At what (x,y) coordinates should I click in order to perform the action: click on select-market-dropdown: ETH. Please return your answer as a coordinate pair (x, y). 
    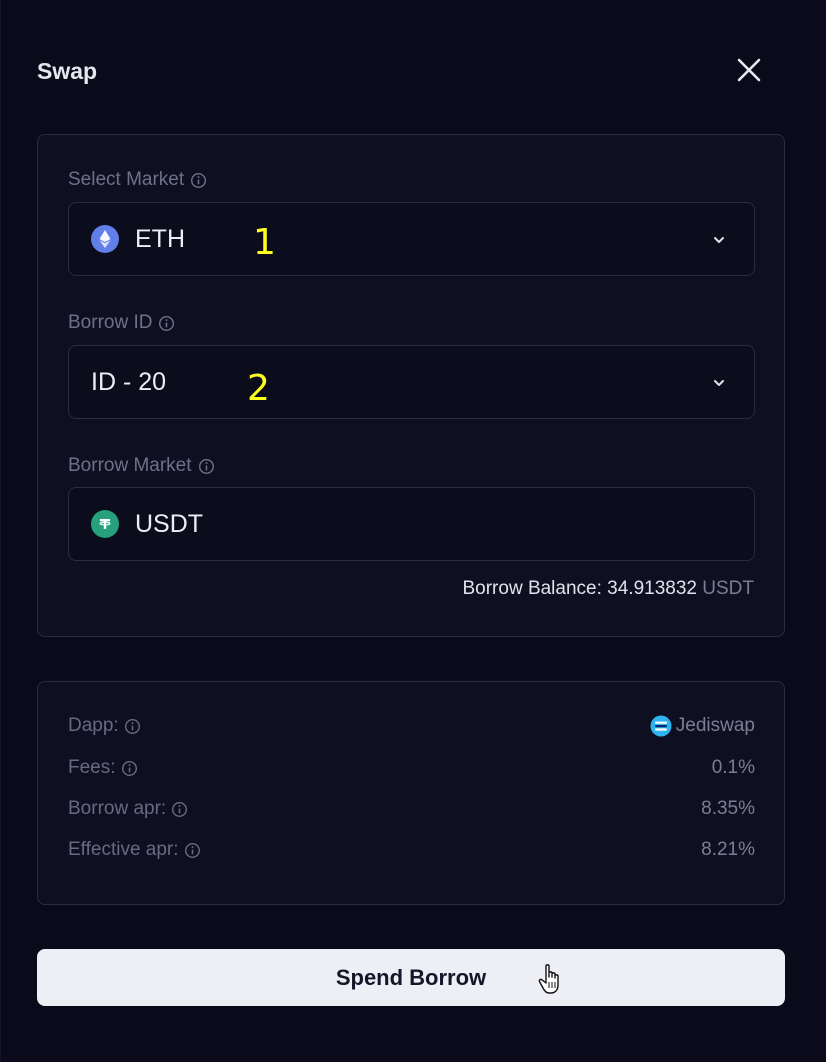
    Looking at the image, I should click on (411, 239).